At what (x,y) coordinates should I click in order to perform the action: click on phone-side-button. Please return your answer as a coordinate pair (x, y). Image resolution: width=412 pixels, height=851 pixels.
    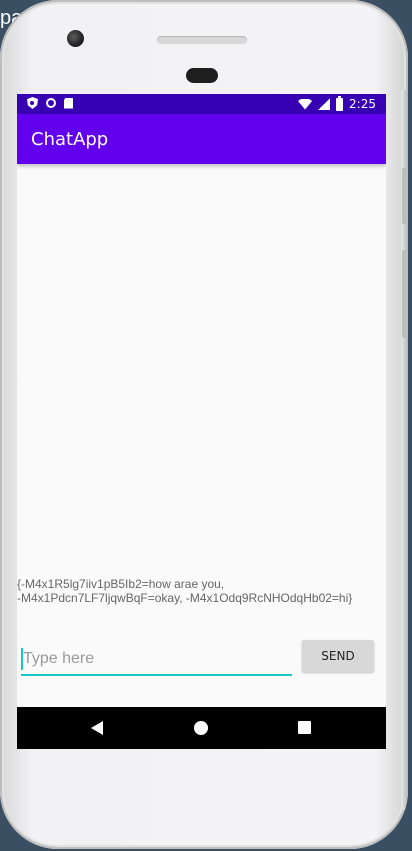
    Looking at the image, I should click on (405, 196).